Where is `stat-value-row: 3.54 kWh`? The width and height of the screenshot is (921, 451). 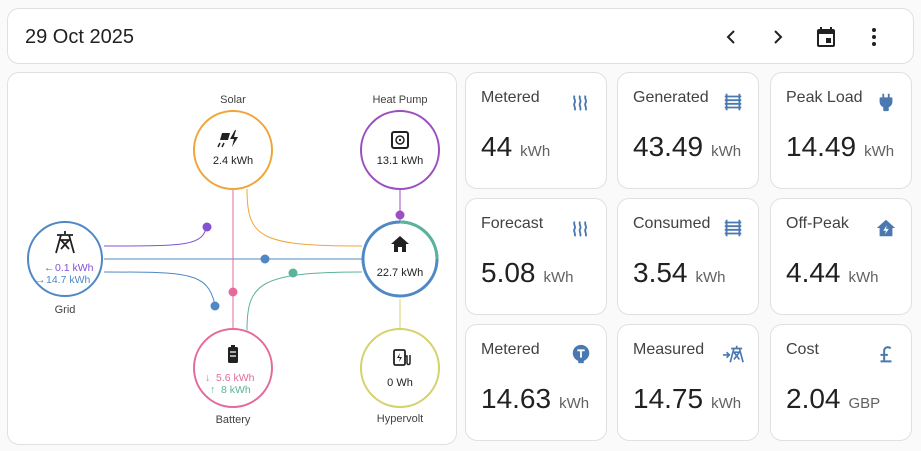 stat-value-row: 3.54 kWh is located at coordinates (679, 273).